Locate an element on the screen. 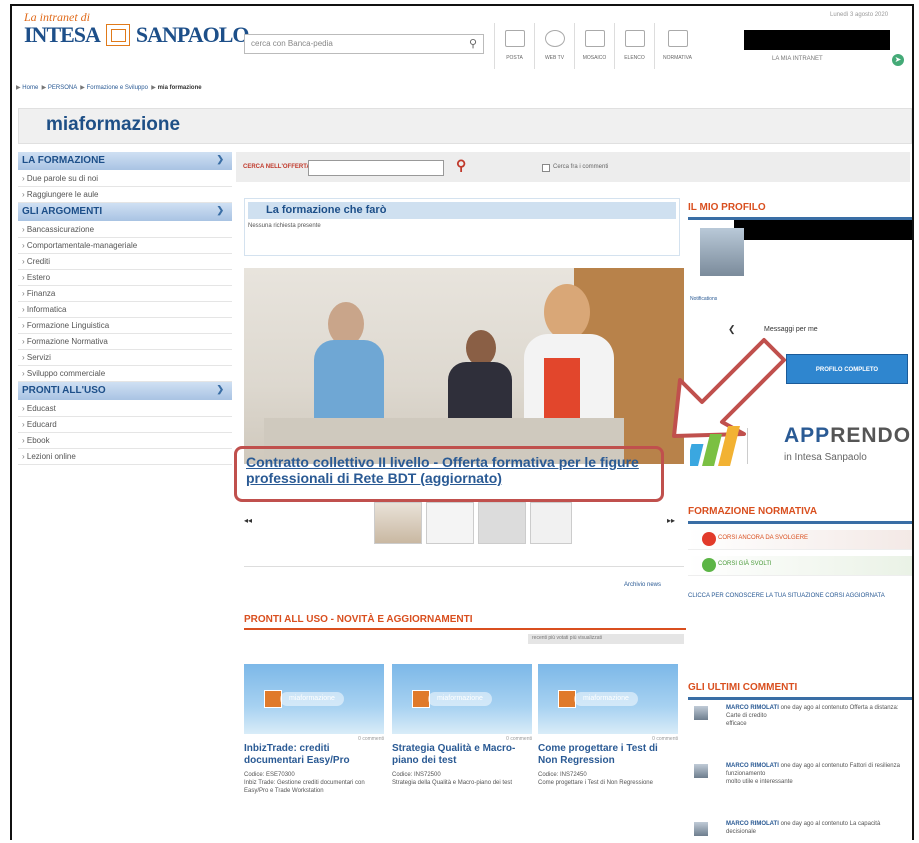 The image size is (919, 843). mail-icon is located at coordinates (514, 38).